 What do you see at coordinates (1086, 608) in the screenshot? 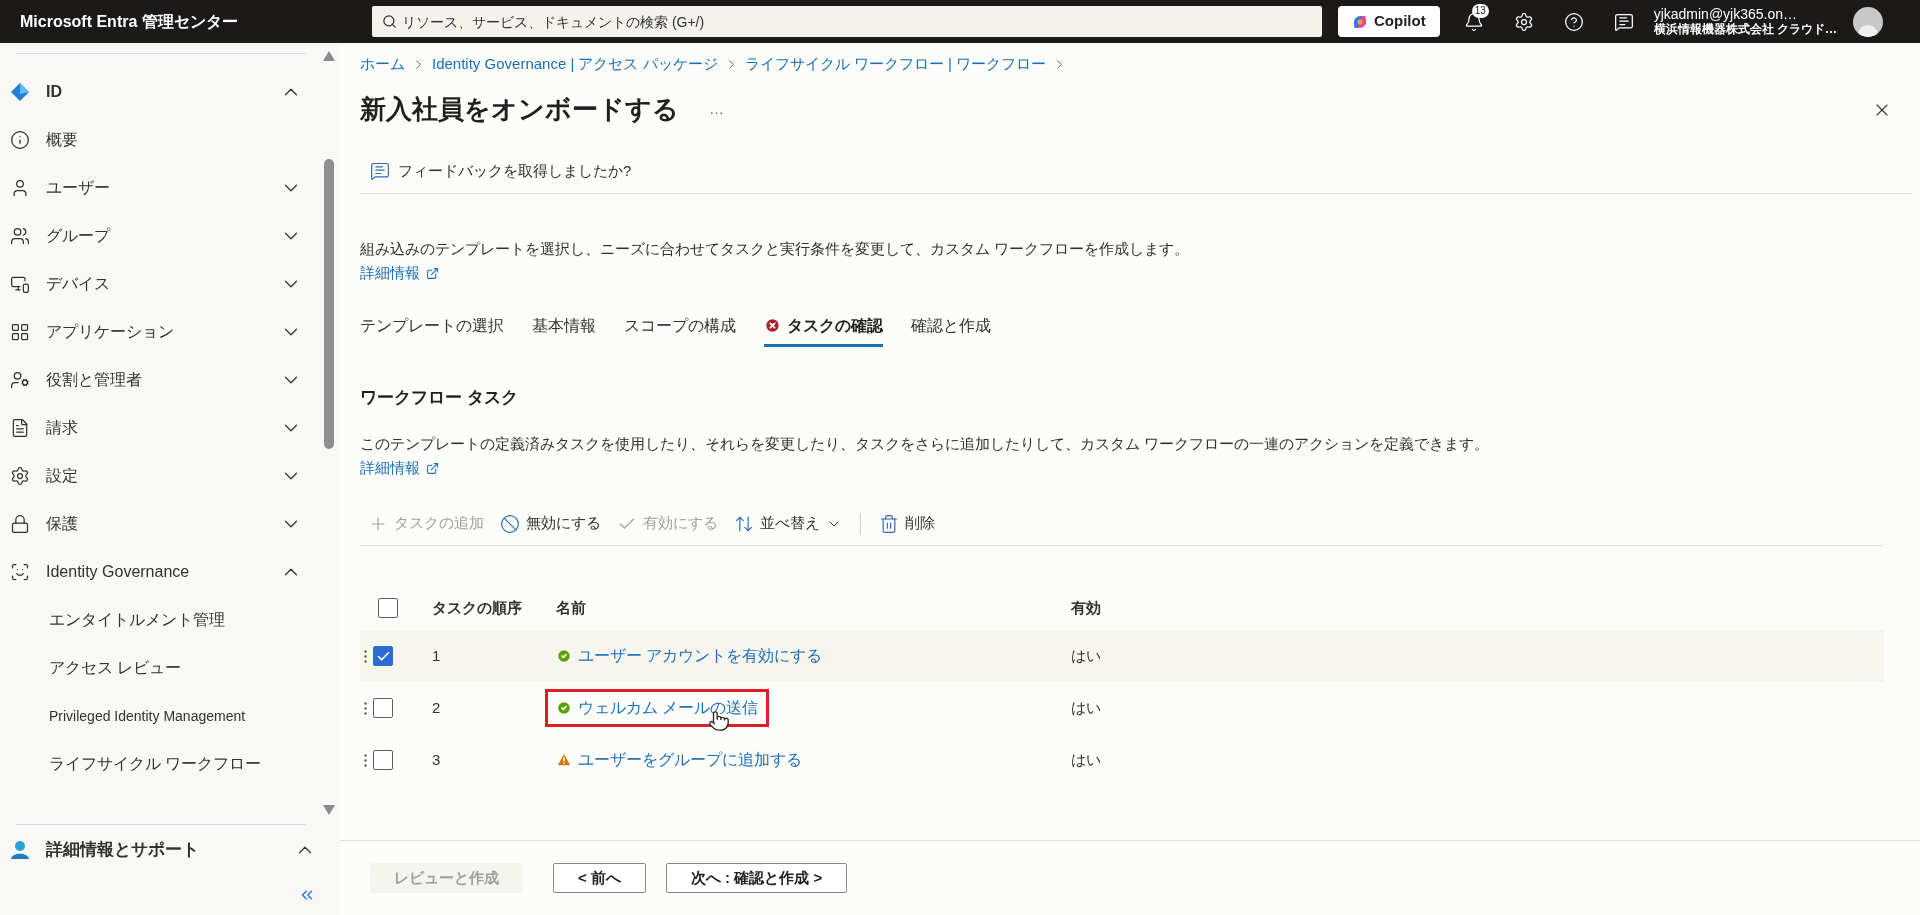
I see `column-header: 有効` at bounding box center [1086, 608].